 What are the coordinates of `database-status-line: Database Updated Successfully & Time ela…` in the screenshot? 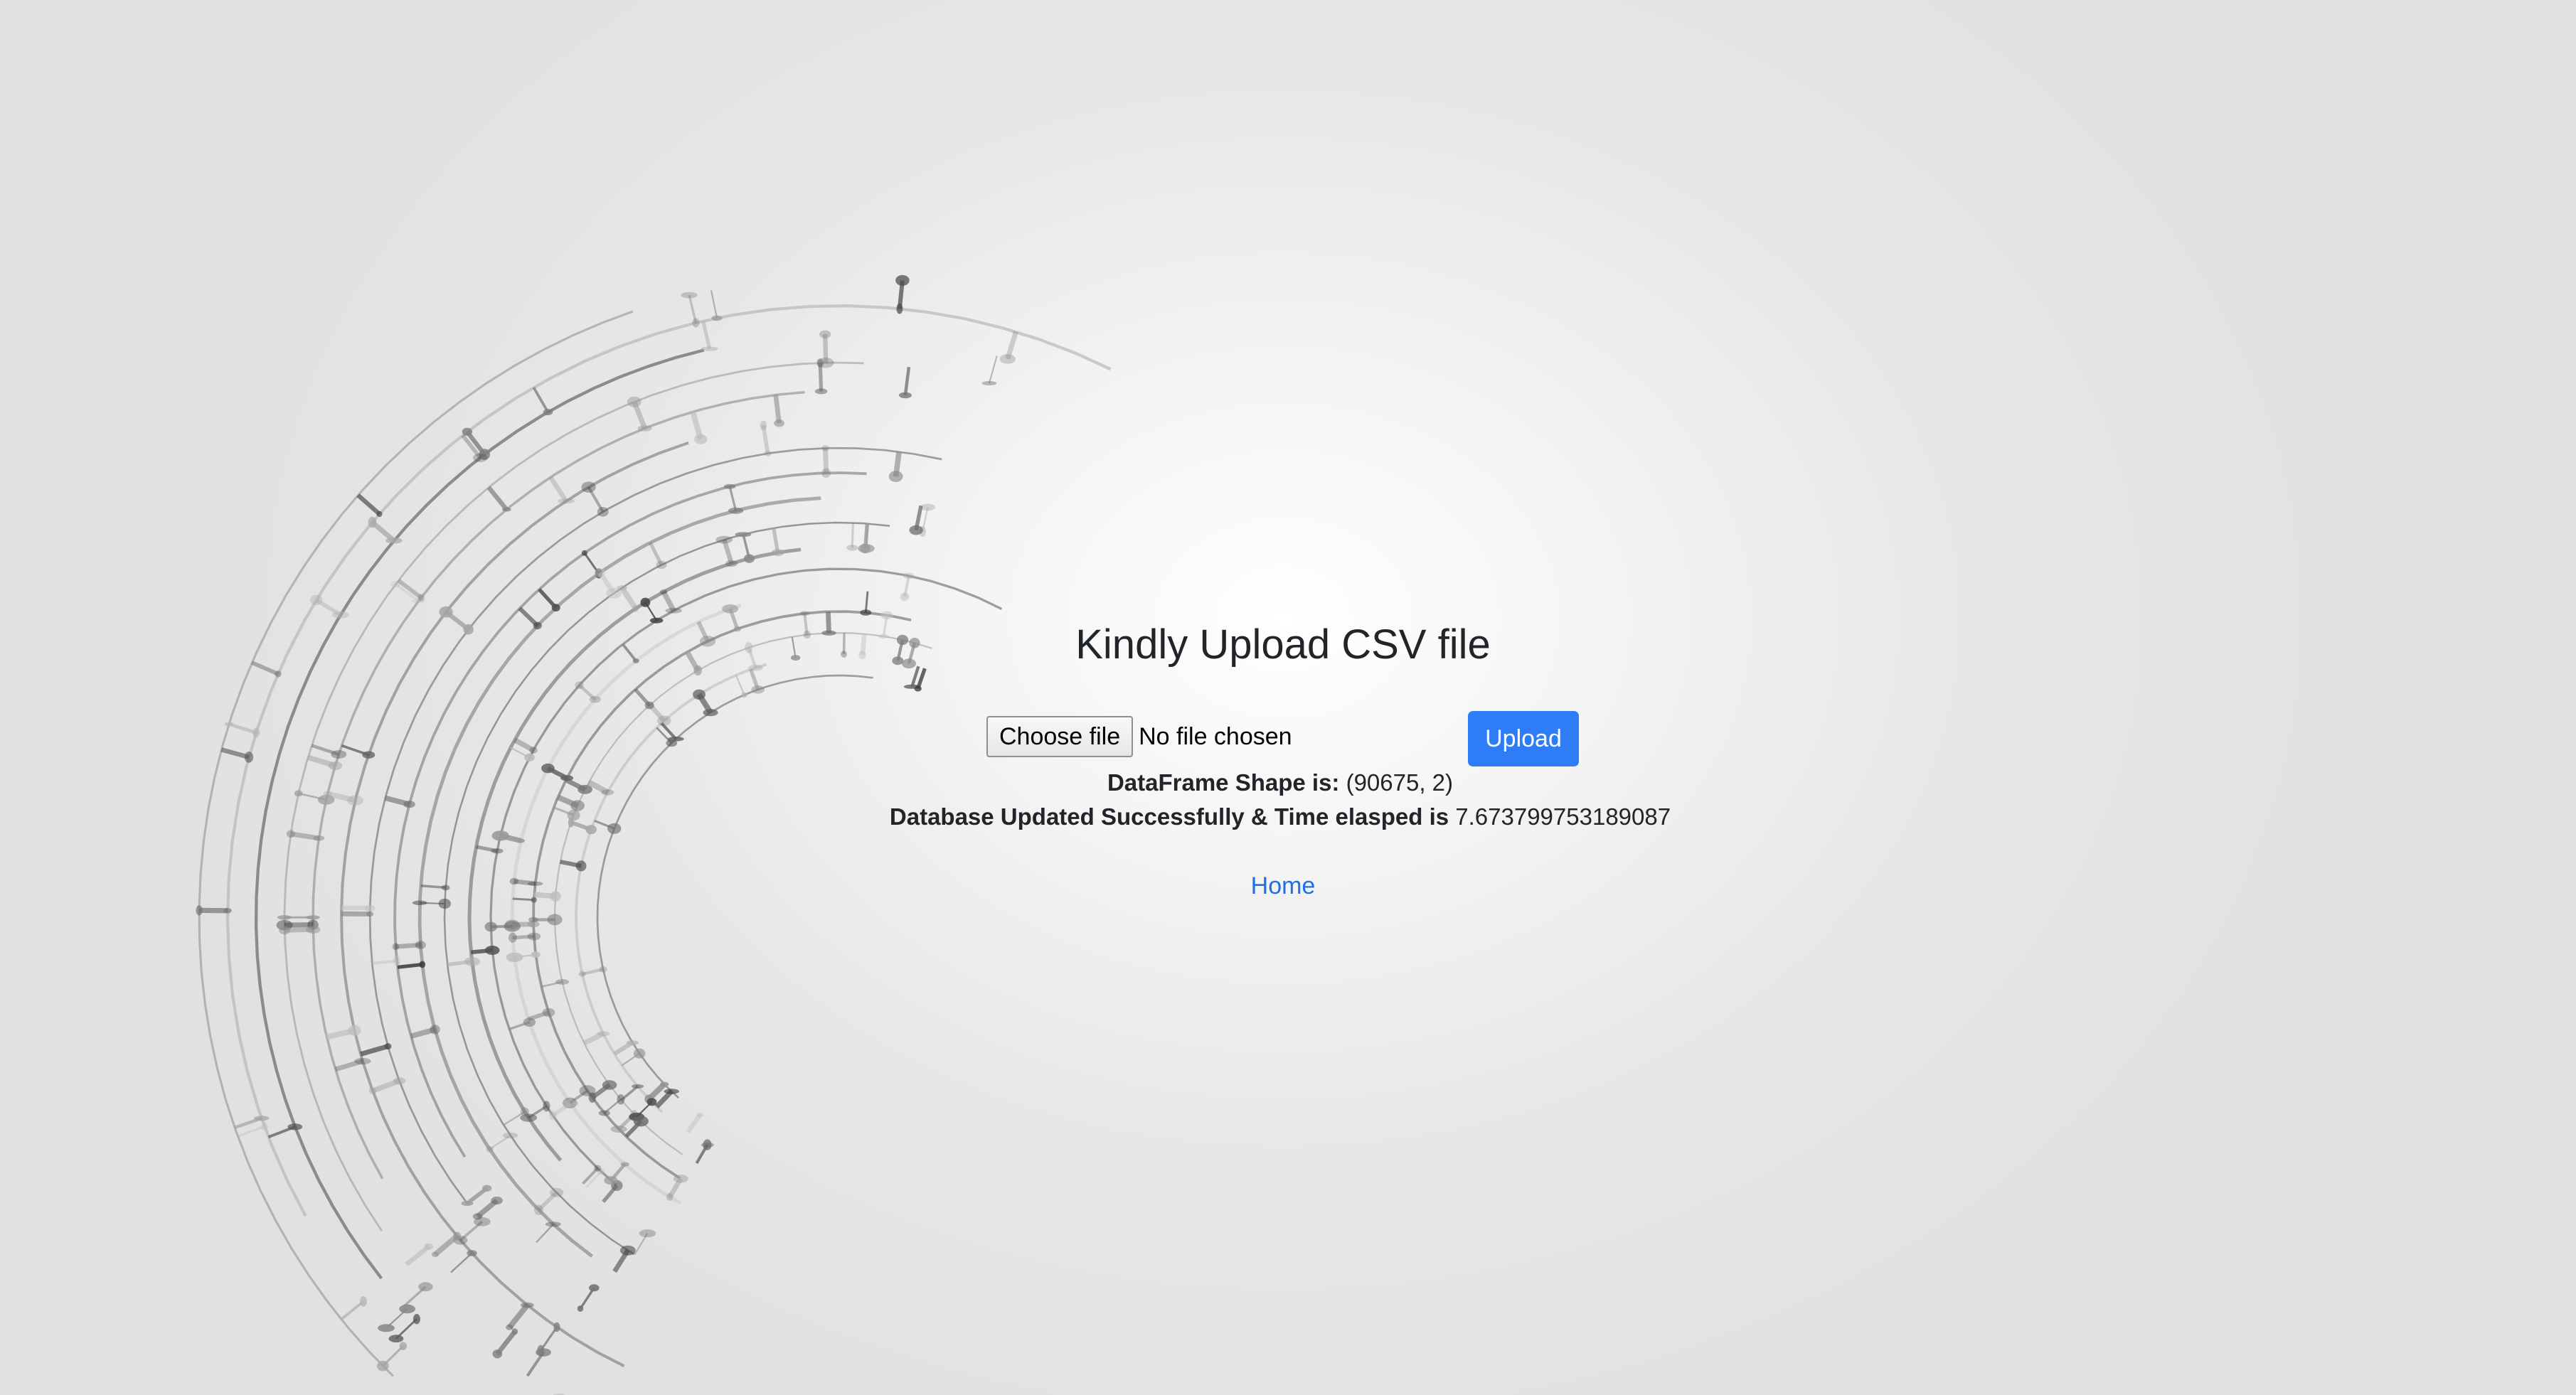 It's located at (1280, 817).